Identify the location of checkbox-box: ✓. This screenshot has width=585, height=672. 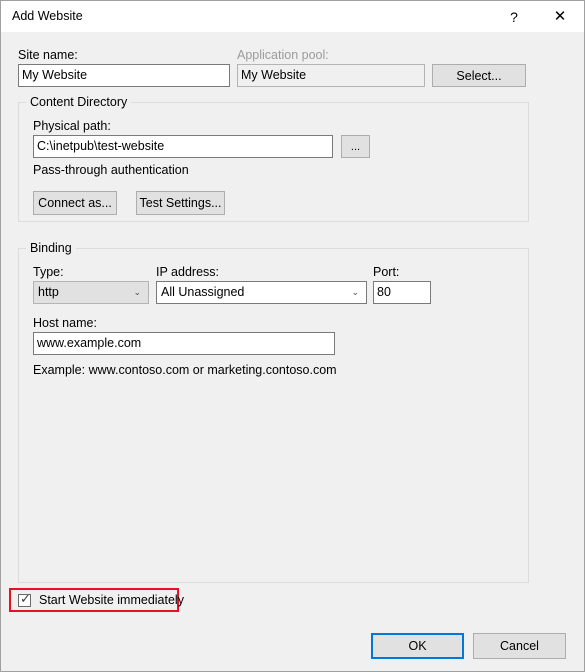
(24, 598).